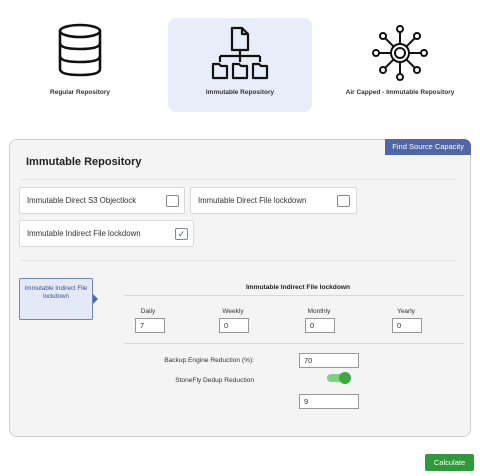  Describe the element at coordinates (294, 343) in the screenshot. I see `retention-divider` at that location.